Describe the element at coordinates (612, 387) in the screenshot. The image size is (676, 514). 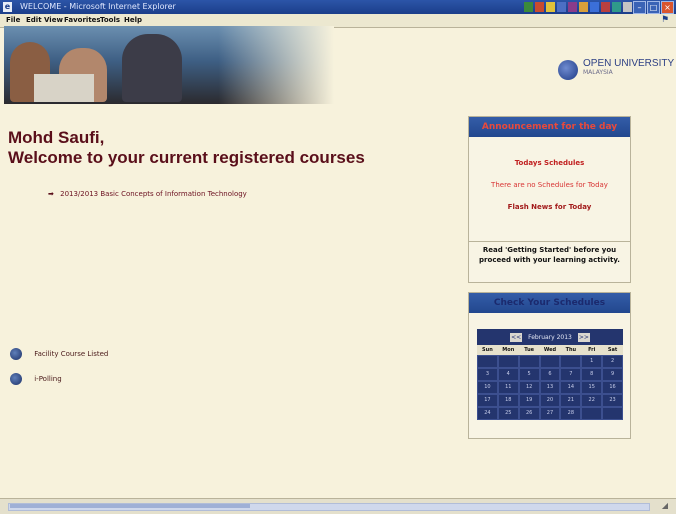
I see `calendar-day: 16` at that location.